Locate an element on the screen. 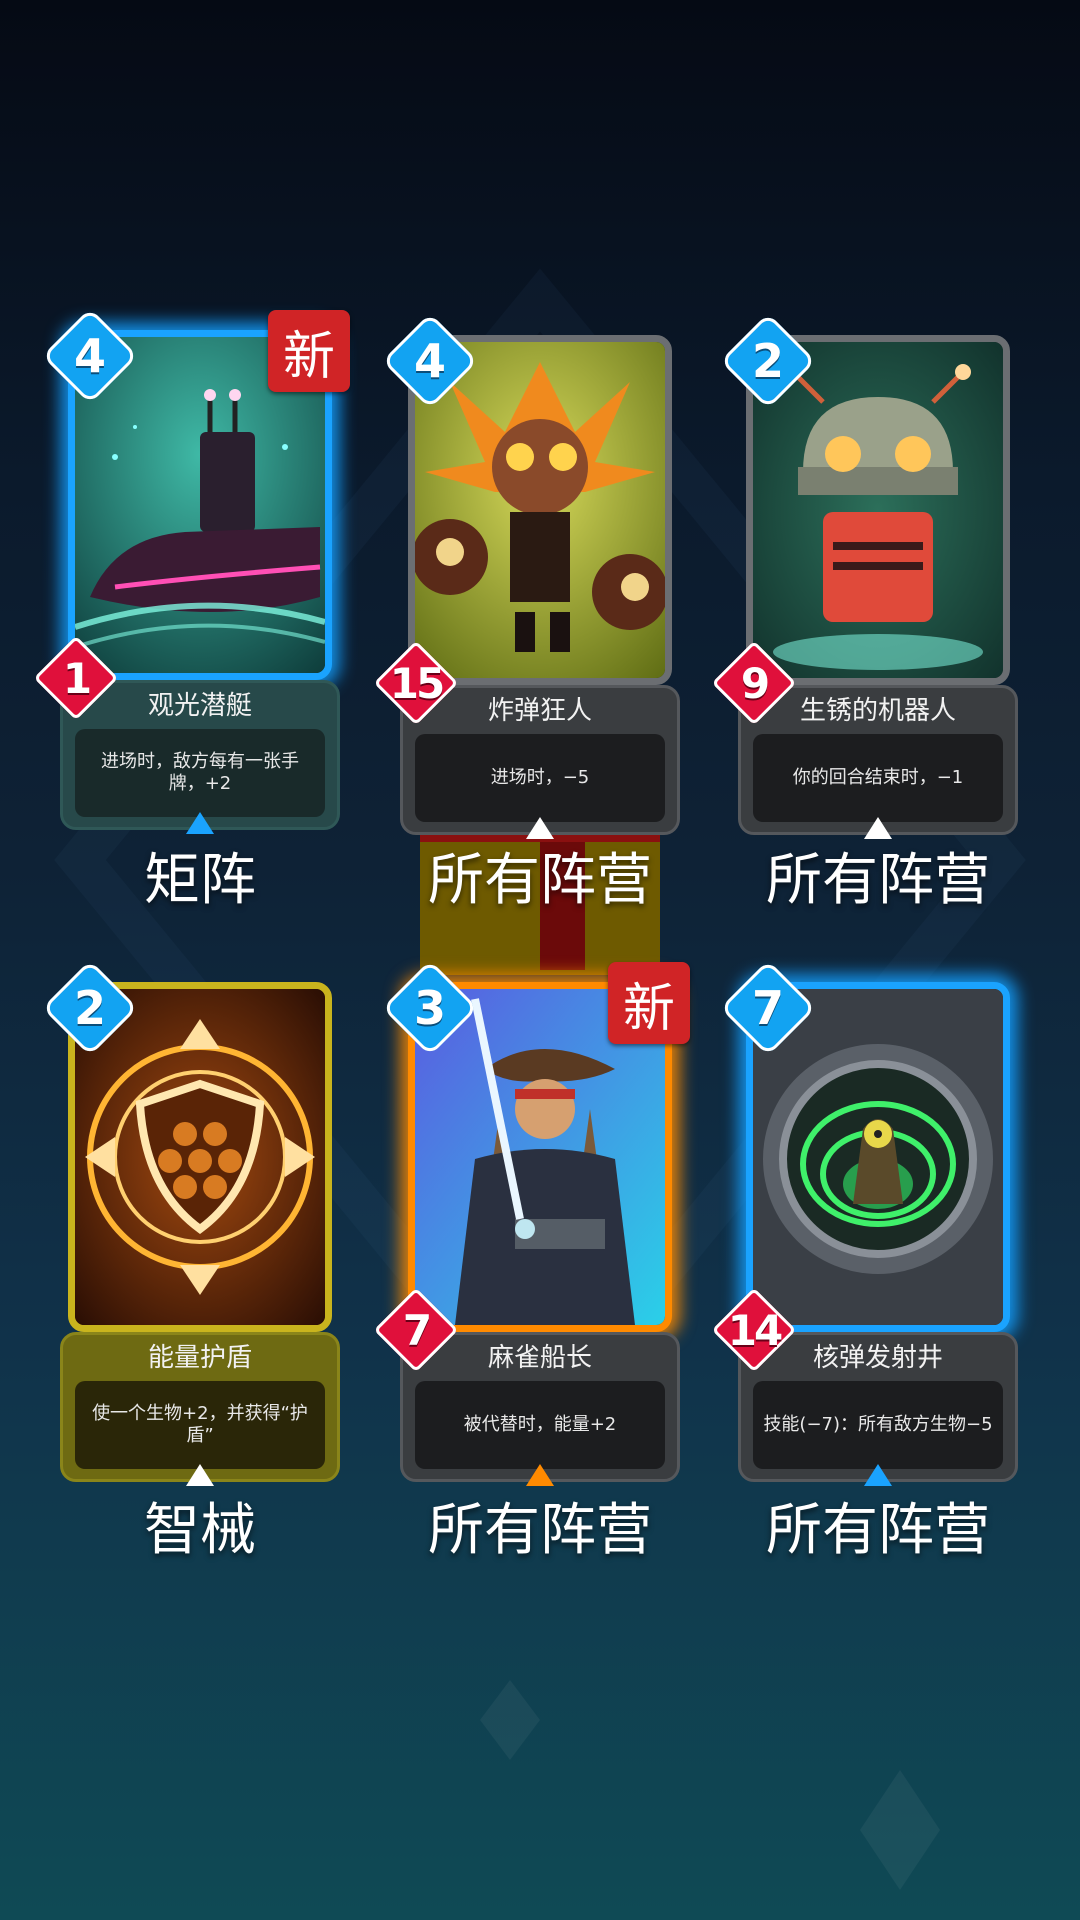 This screenshot has height=1920, width=1080. card-description: 进场时，敌方每有一张手牌，+2 is located at coordinates (200, 773).